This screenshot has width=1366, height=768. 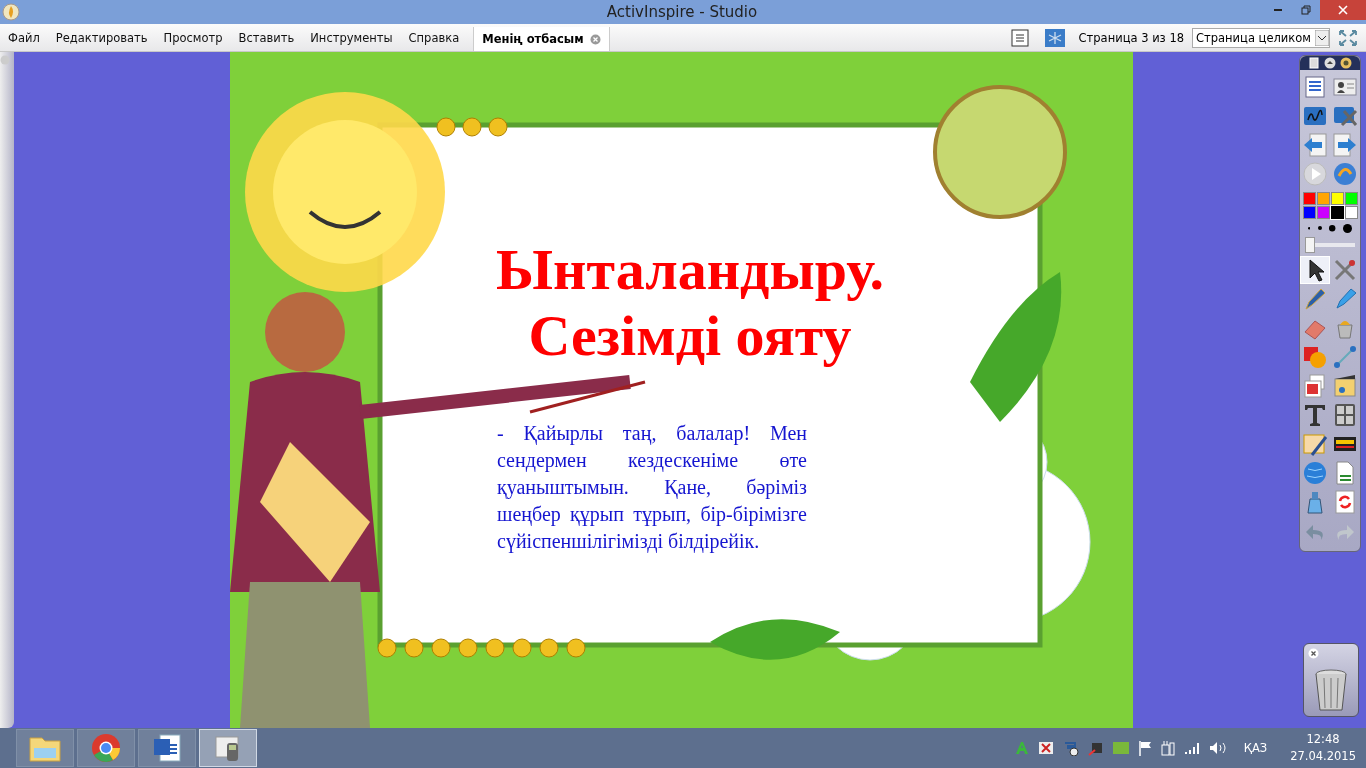 What do you see at coordinates (1315, 357) in the screenshot?
I see `shapes-icon` at bounding box center [1315, 357].